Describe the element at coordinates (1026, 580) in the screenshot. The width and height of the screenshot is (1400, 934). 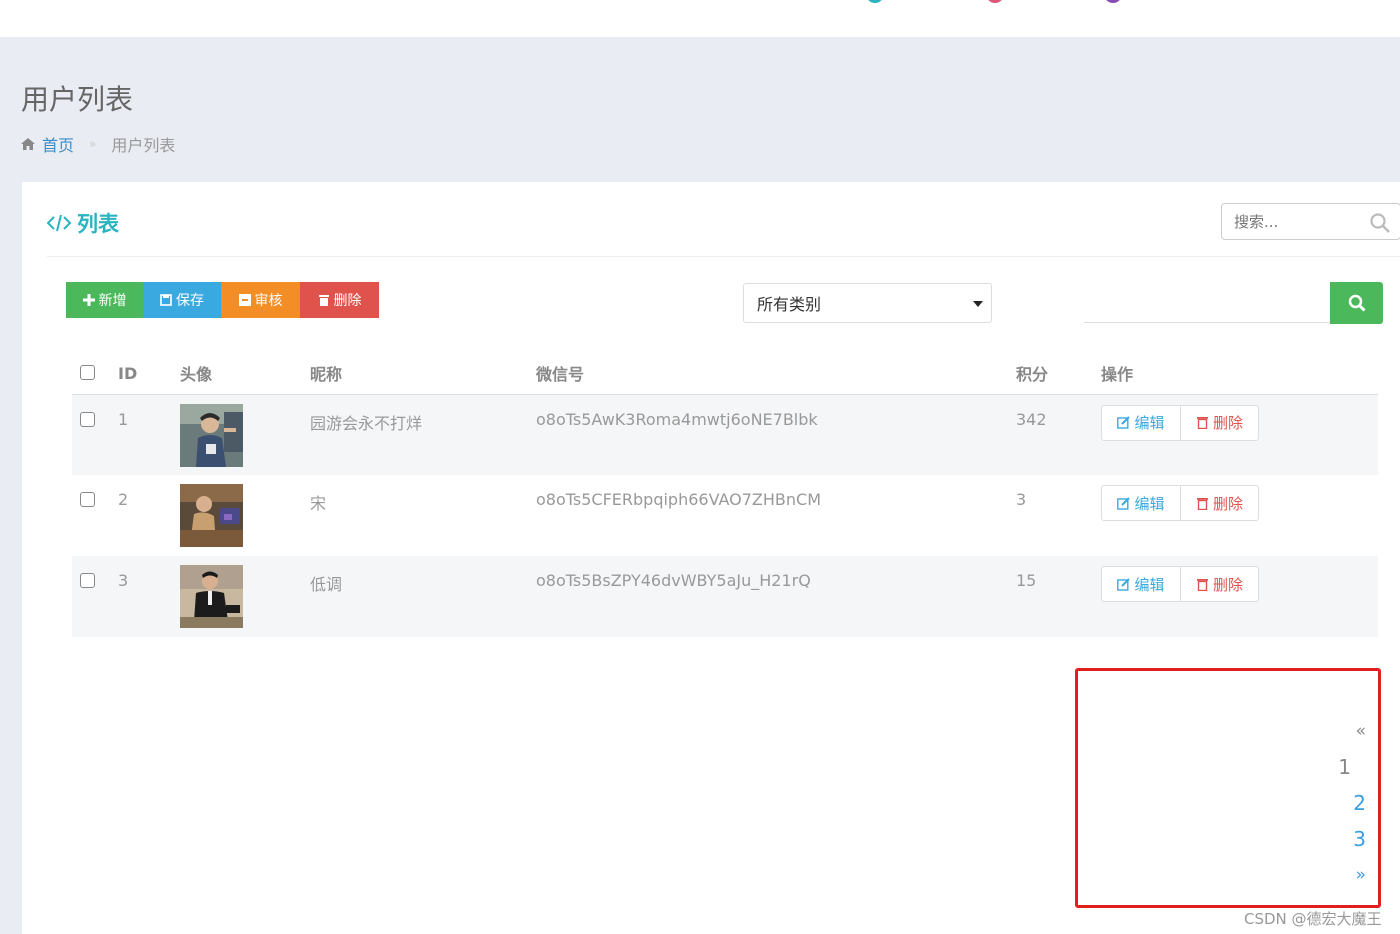
I see `row-points: 15` at that location.